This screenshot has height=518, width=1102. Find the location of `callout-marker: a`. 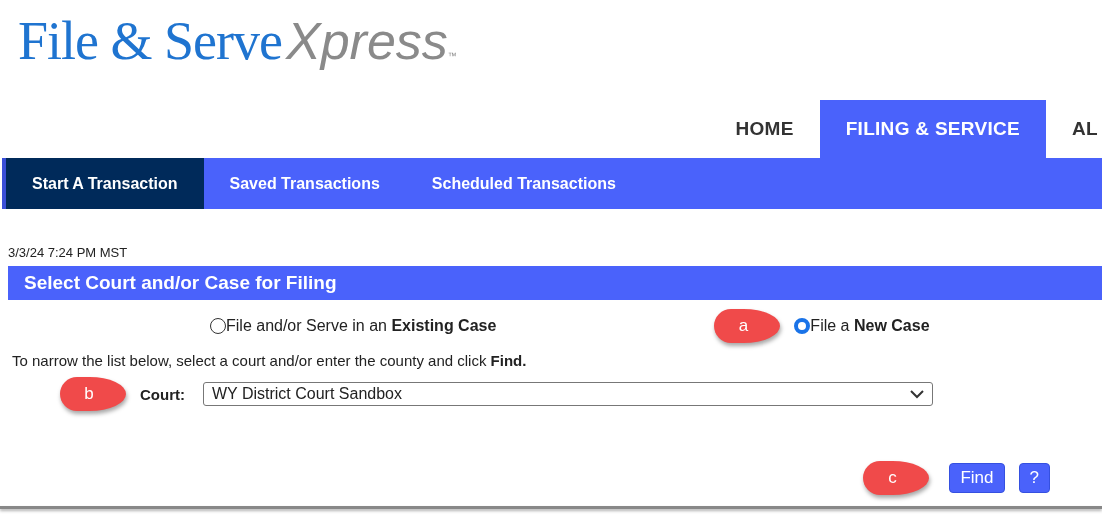

callout-marker: a is located at coordinates (747, 326).